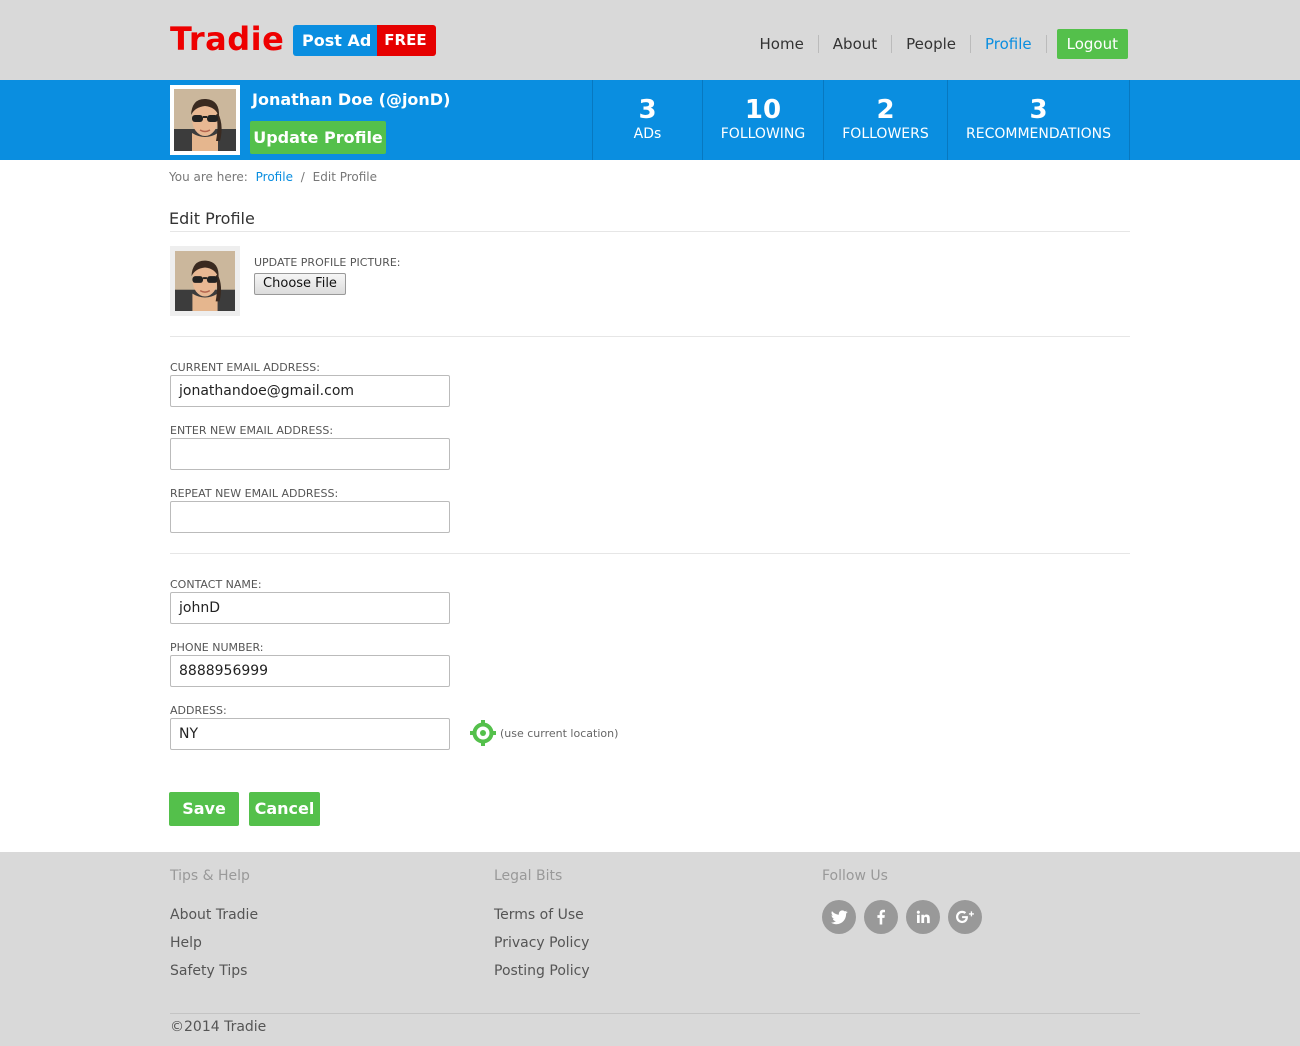  I want to click on use-current-location: (use current location), so click(544, 733).